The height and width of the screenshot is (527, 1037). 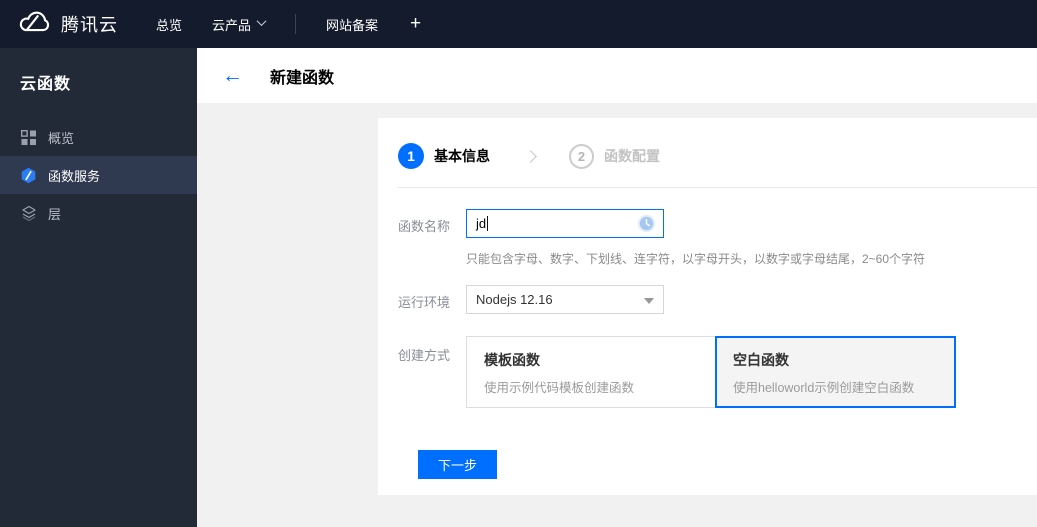 I want to click on wizard-steps: 1 基本信息 2 函数配置, so click(x=707, y=143).